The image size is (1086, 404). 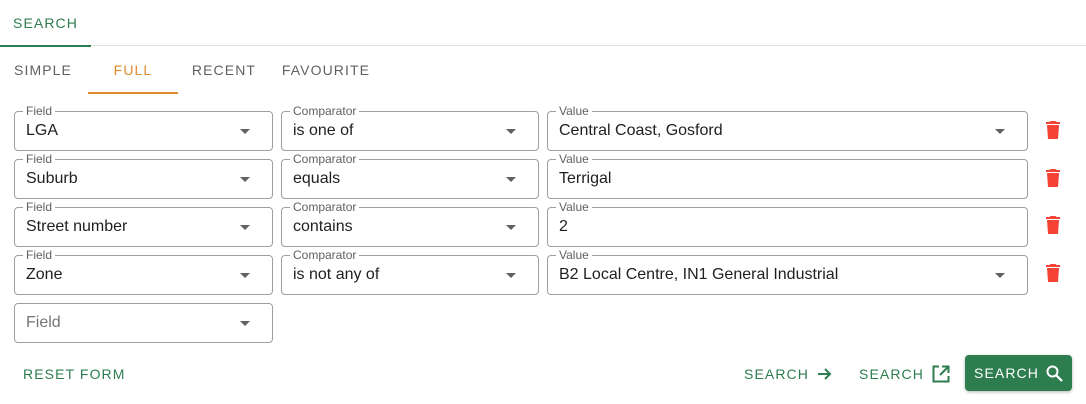 What do you see at coordinates (410, 271) in the screenshot?
I see `comparator-select: Comparator is not any of` at bounding box center [410, 271].